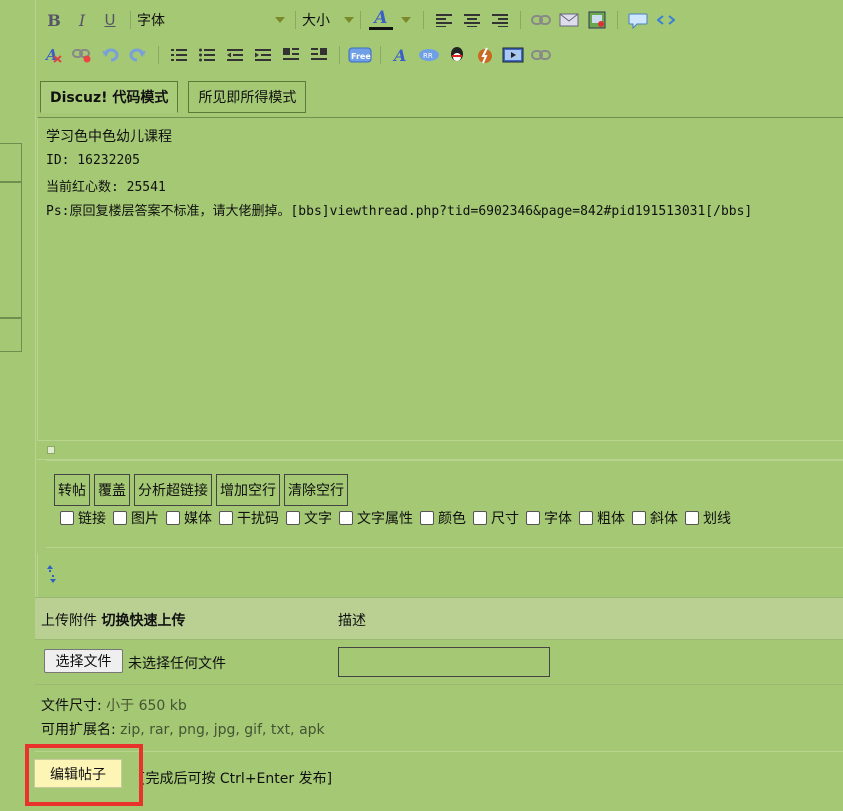 Image resolution: width=843 pixels, height=811 pixels. I want to click on link-button, so click(541, 20).